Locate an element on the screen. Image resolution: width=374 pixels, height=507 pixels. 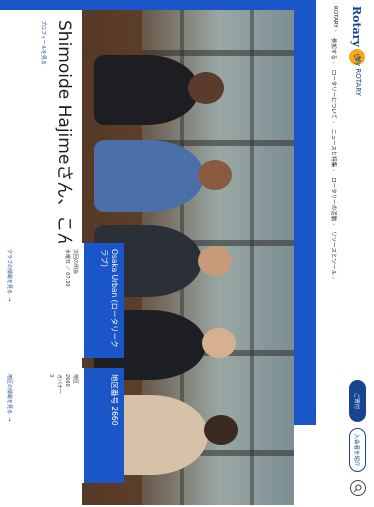
search-icon is located at coordinates (358, 488).